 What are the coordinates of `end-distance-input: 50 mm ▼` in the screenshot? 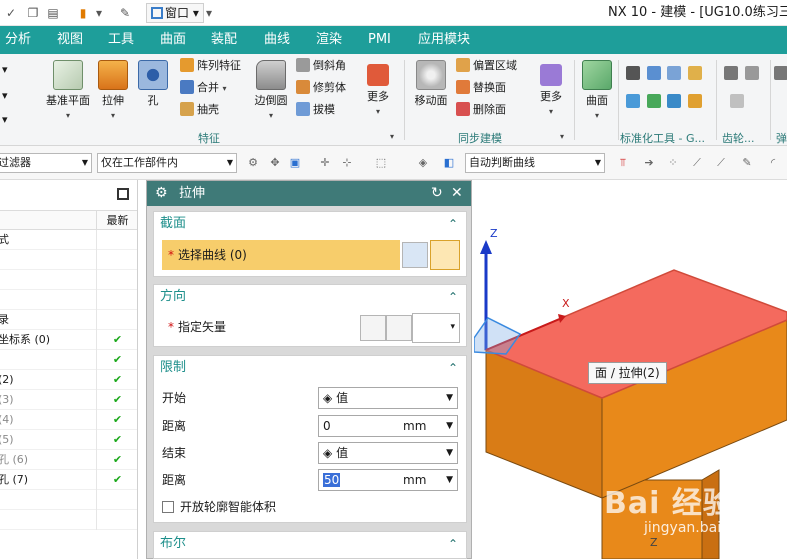 It's located at (388, 480).